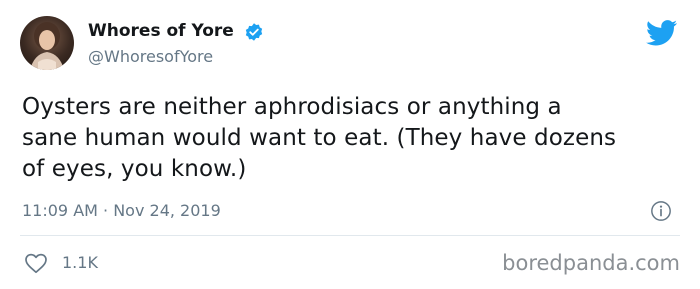 Image resolution: width=700 pixels, height=289 pixels. What do you see at coordinates (254, 32) in the screenshot?
I see `verified-badge-icon` at bounding box center [254, 32].